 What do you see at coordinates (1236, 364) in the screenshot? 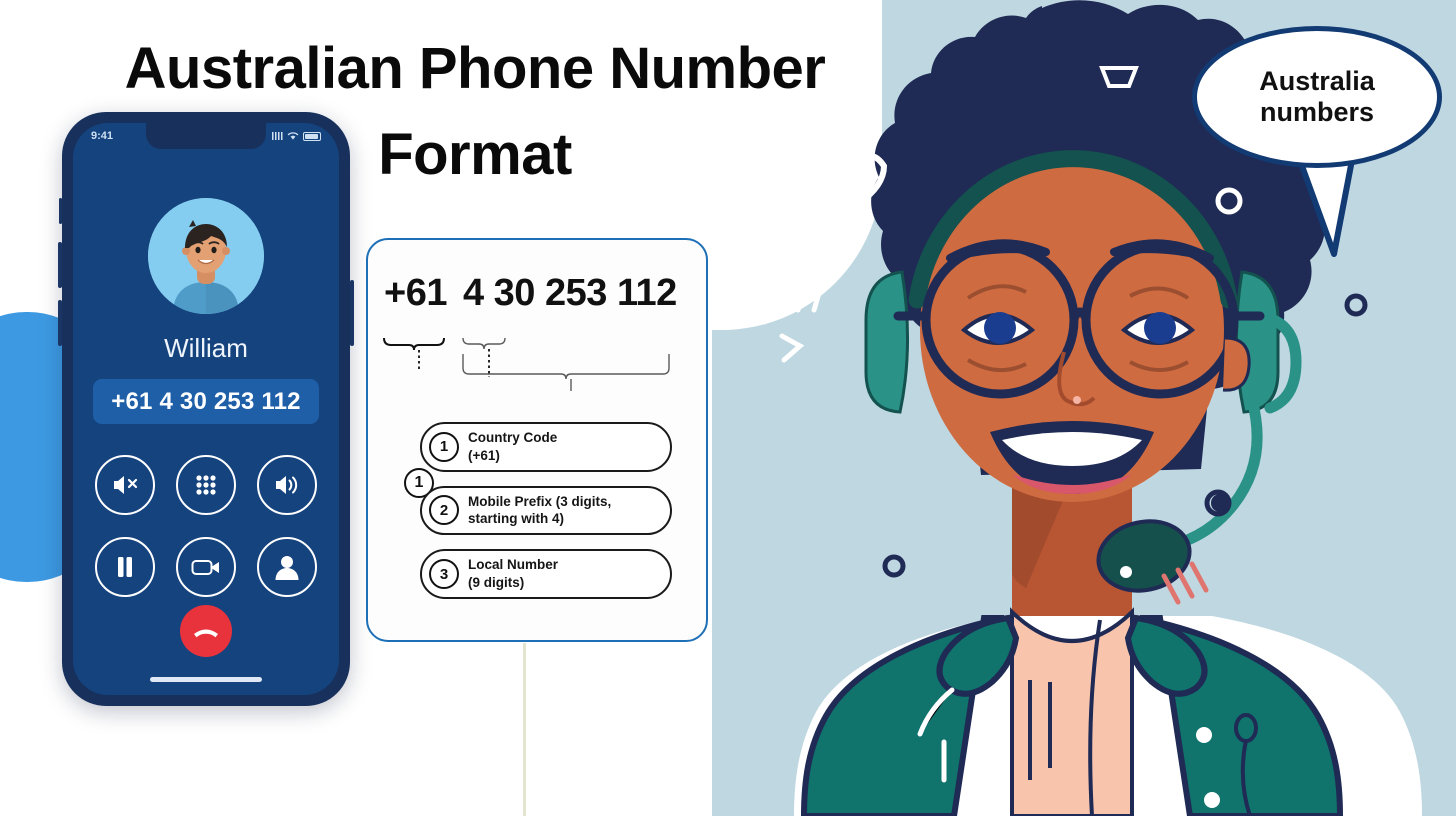
I see `ear-right` at bounding box center [1236, 364].